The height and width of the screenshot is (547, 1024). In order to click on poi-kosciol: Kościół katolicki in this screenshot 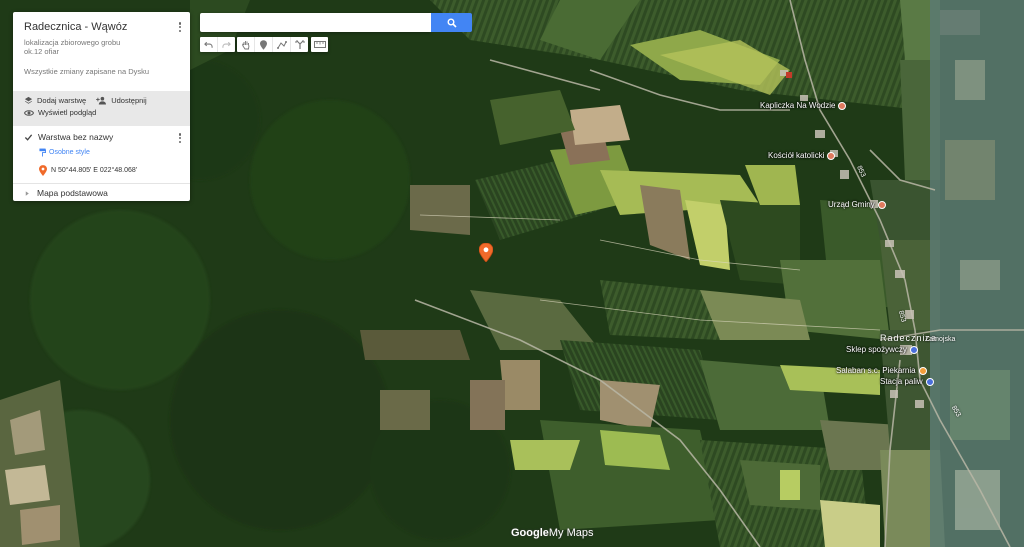, I will do `click(802, 155)`.